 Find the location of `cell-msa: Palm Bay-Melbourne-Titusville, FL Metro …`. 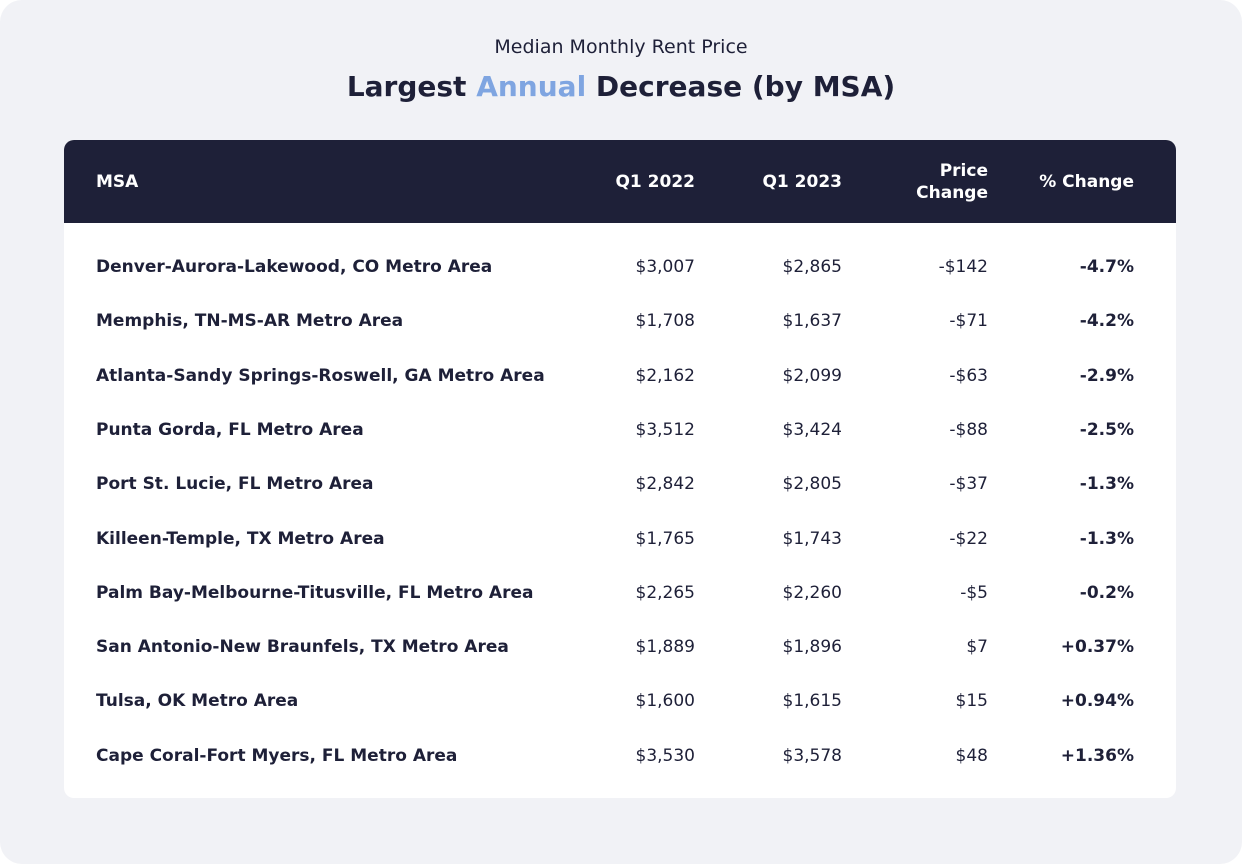

cell-msa: Palm Bay-Melbourne-Titusville, FL Metro … is located at coordinates (315, 592).